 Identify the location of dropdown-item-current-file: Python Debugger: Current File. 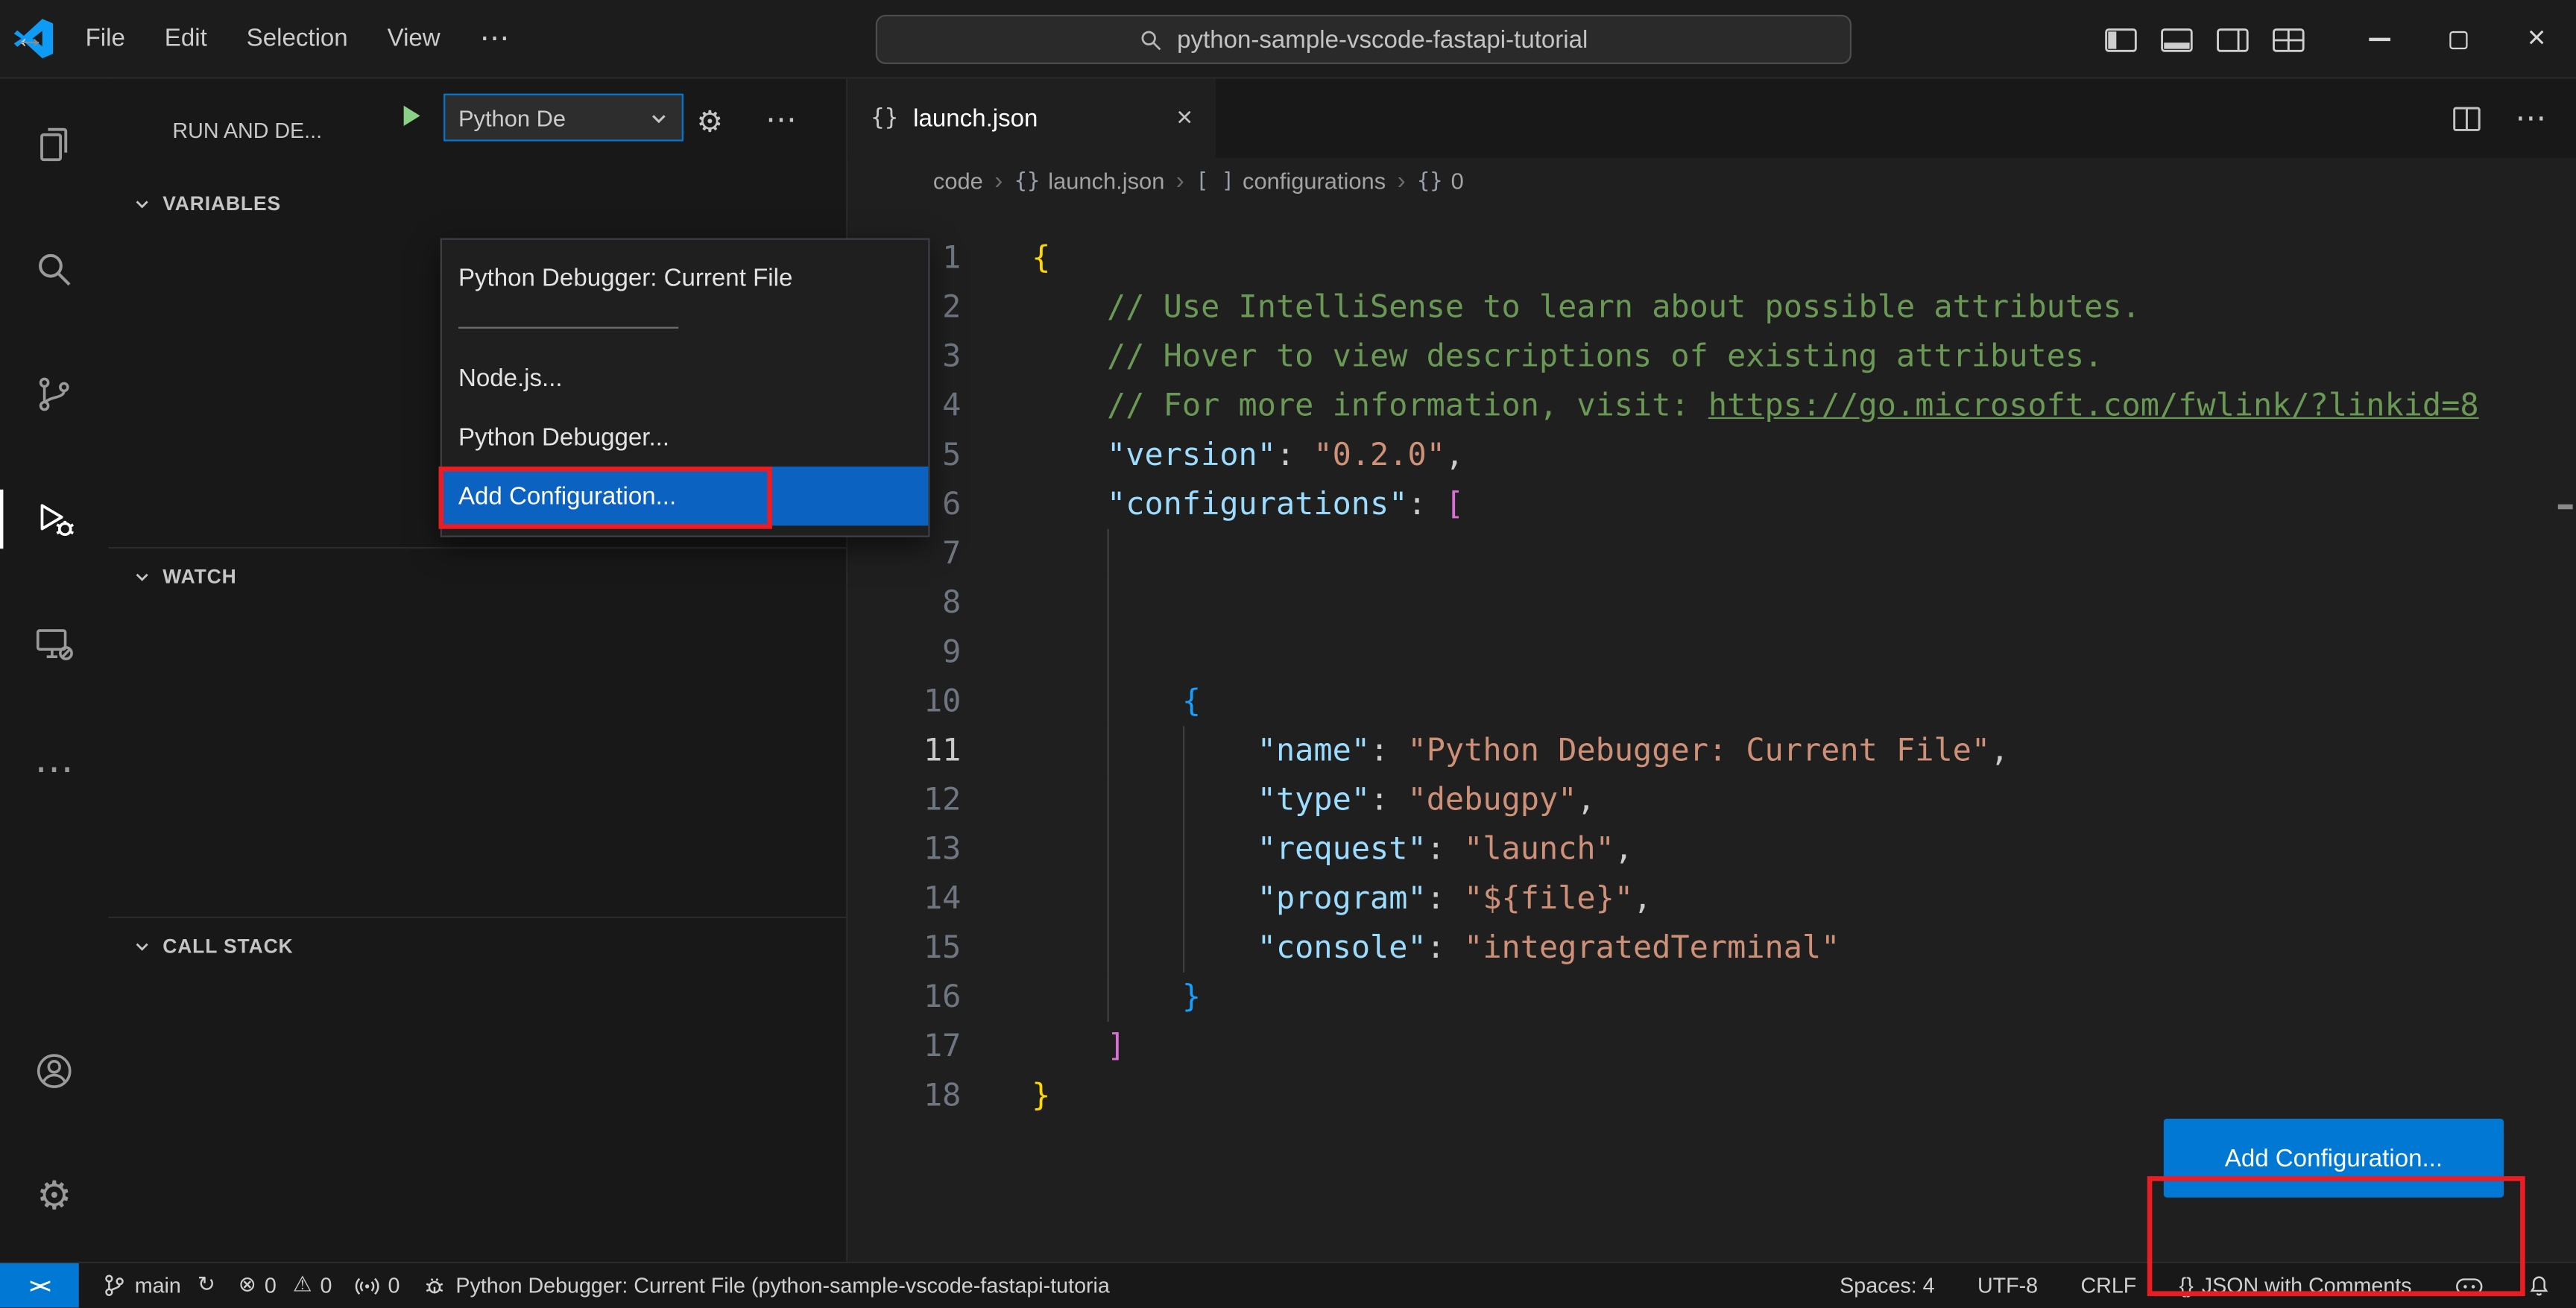
(685, 277).